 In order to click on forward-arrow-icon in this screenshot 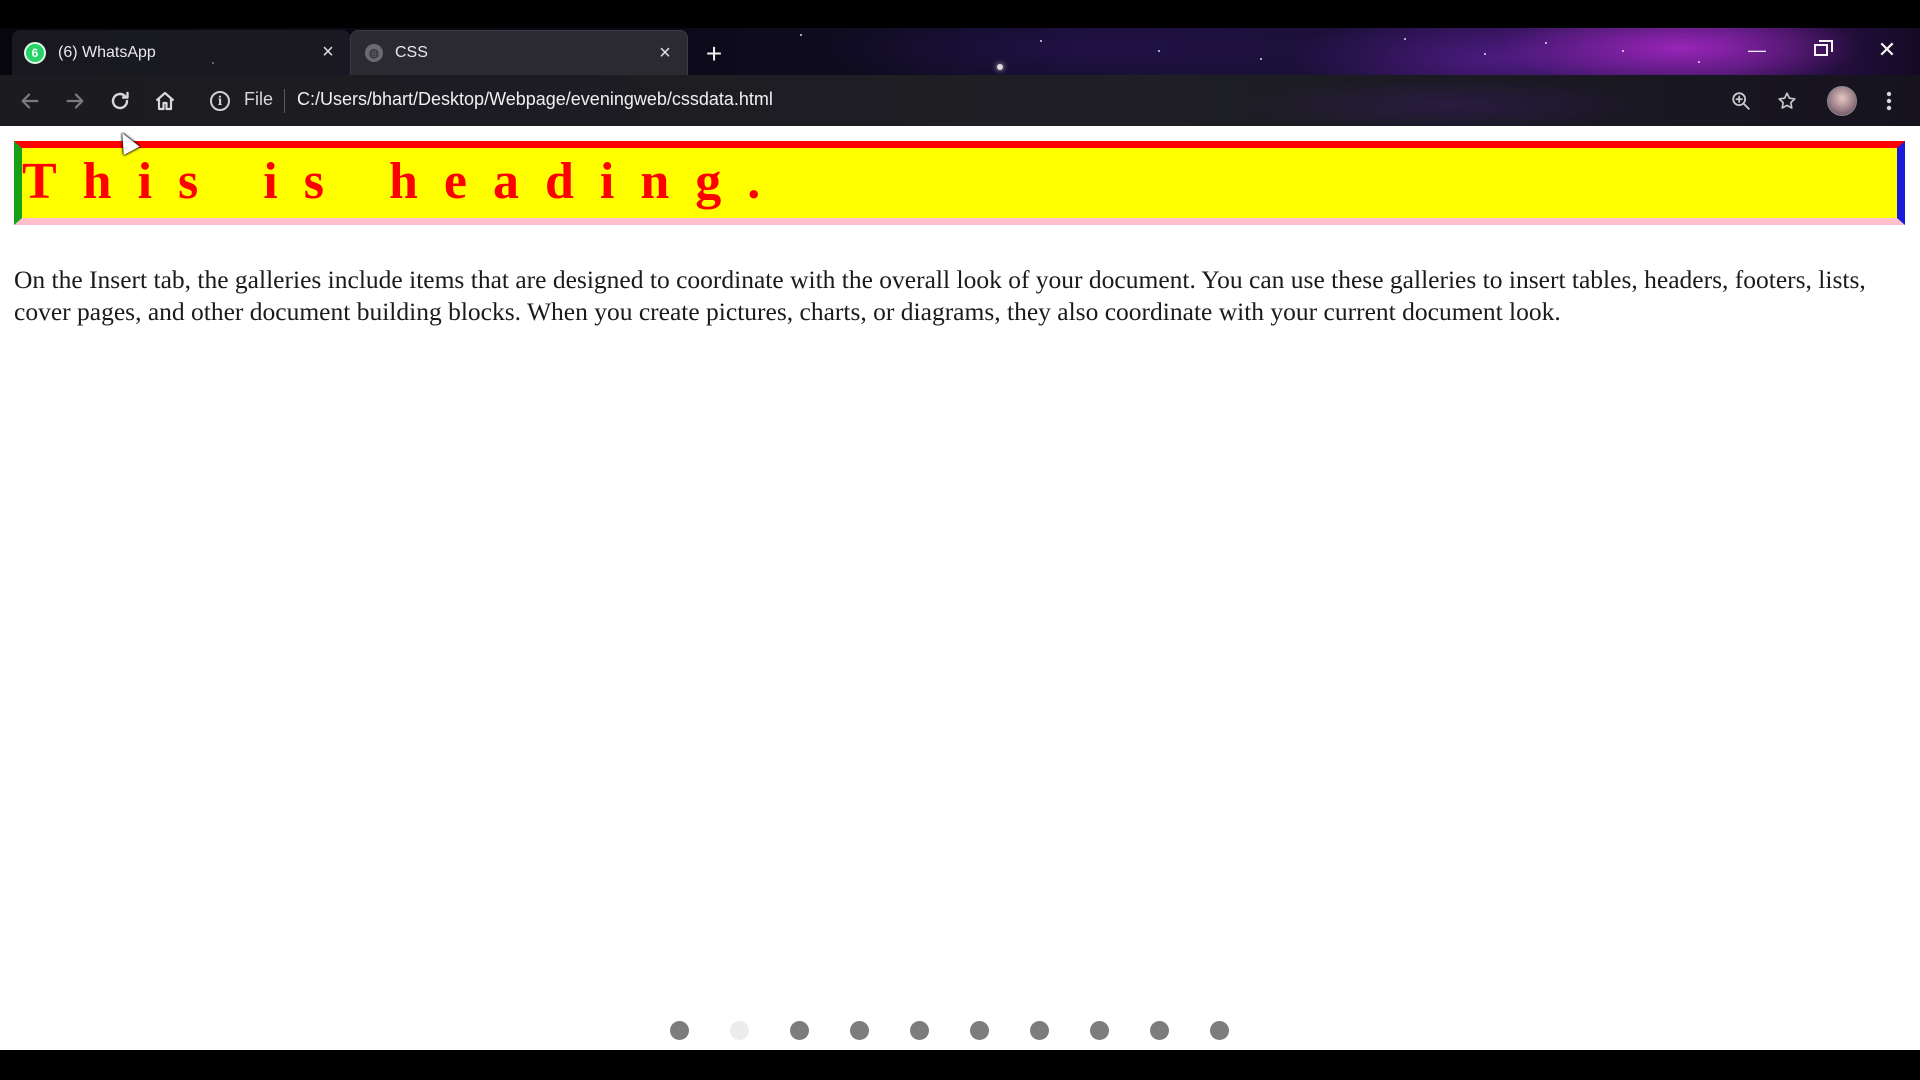, I will do `click(75, 101)`.